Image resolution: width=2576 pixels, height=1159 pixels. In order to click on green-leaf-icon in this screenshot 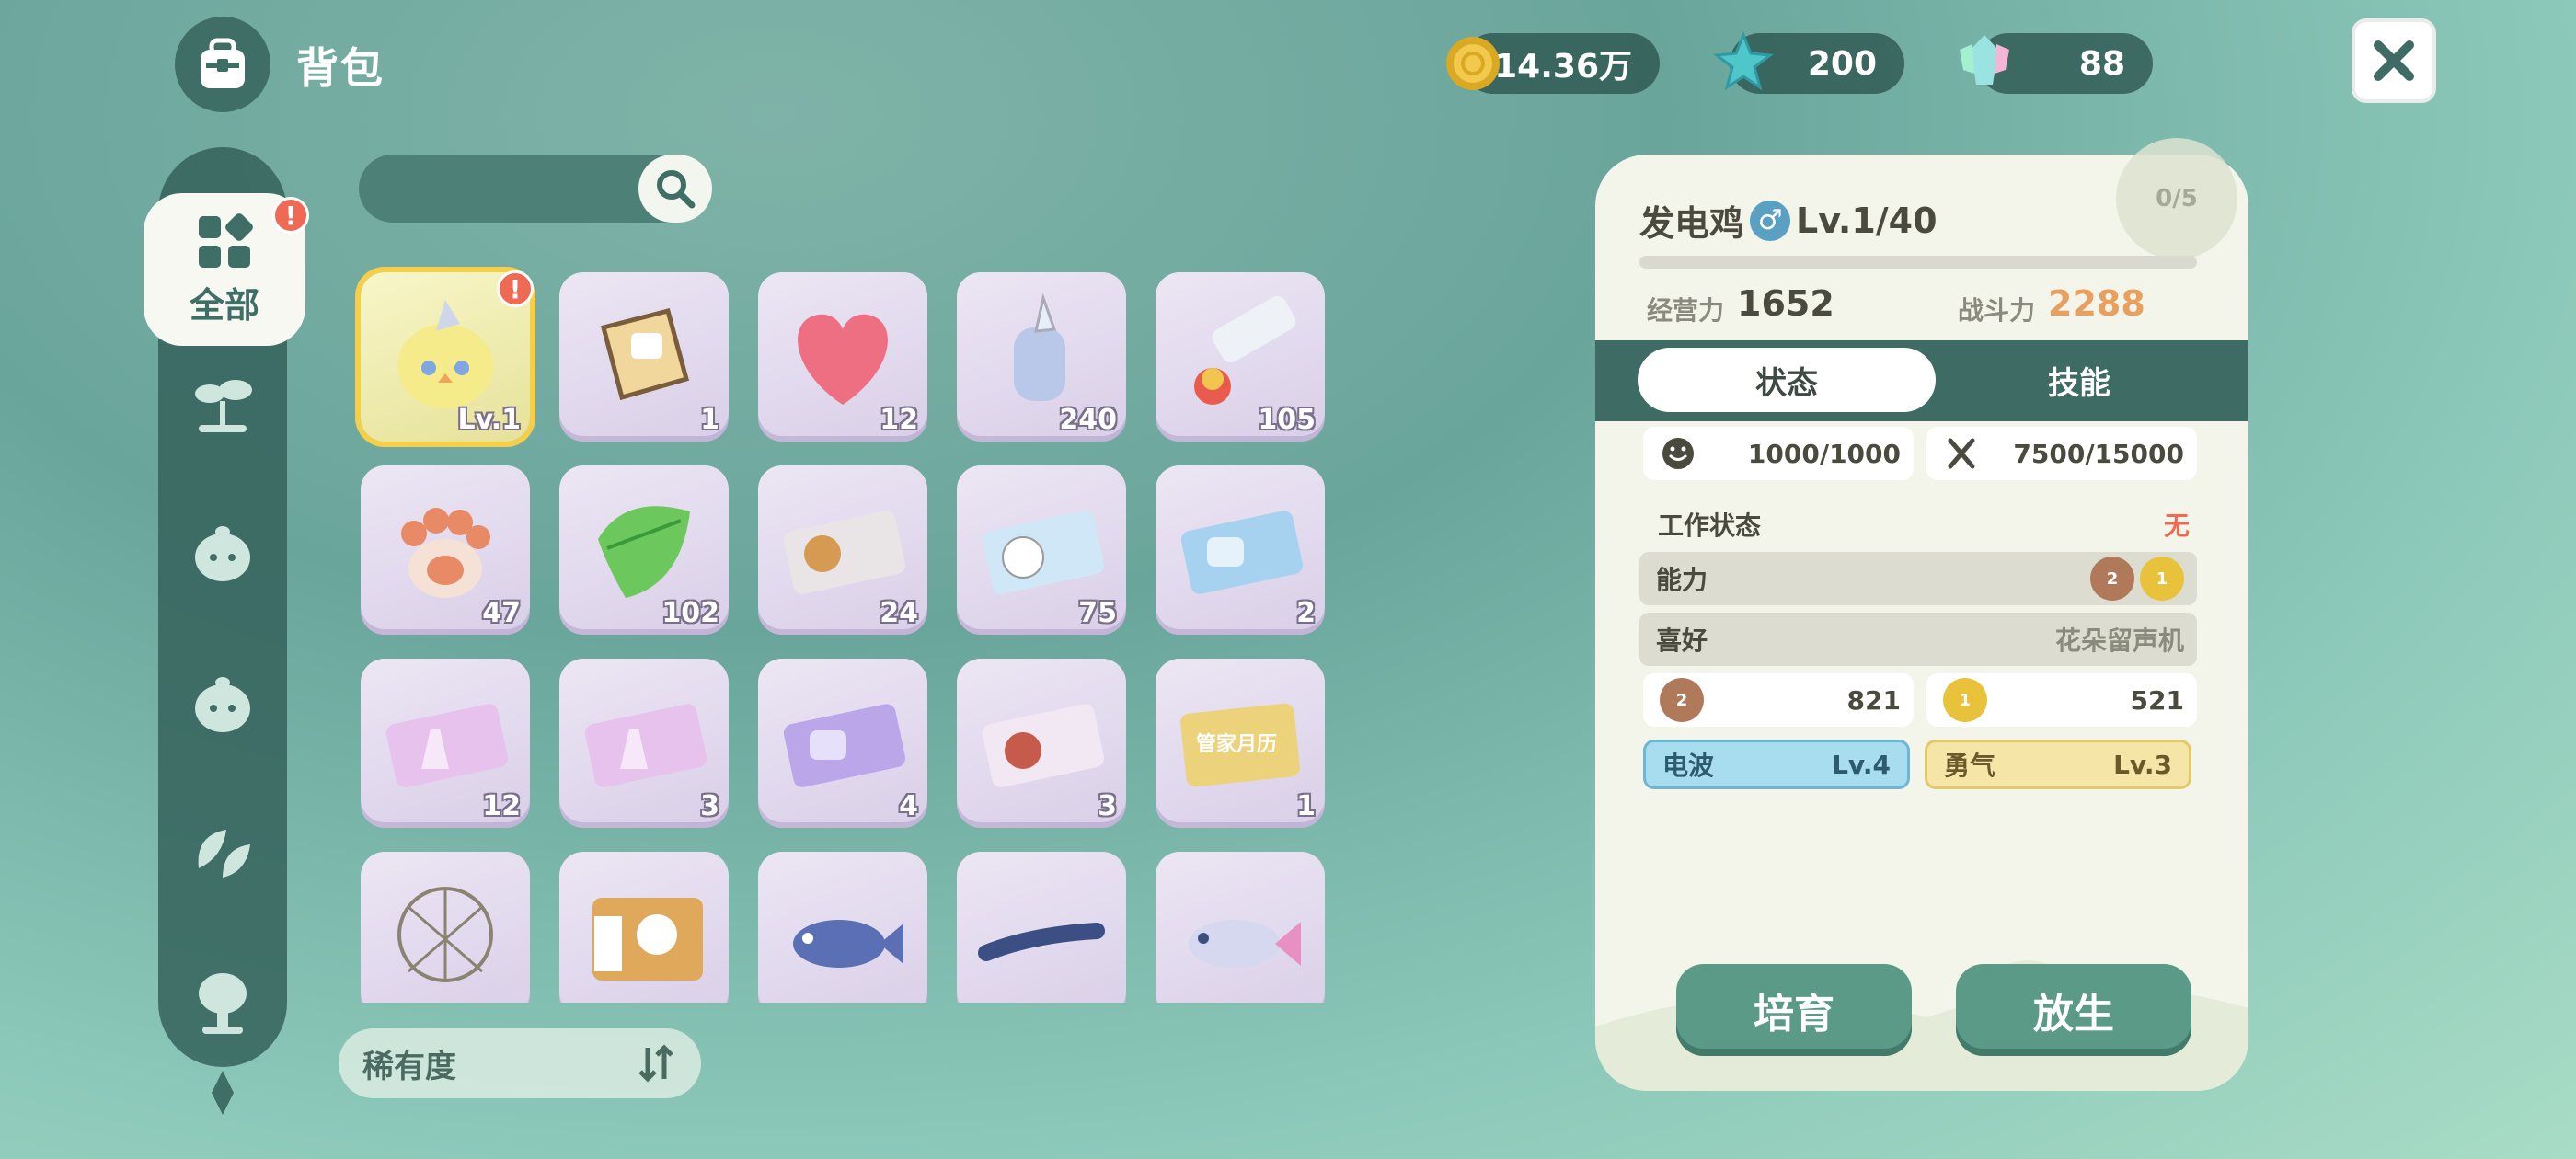, I will do `click(644, 552)`.